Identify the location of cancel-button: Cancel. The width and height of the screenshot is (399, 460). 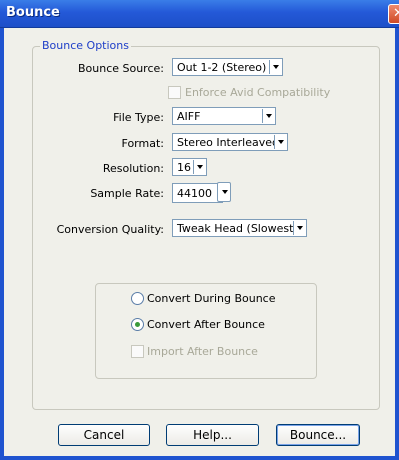
(104, 435).